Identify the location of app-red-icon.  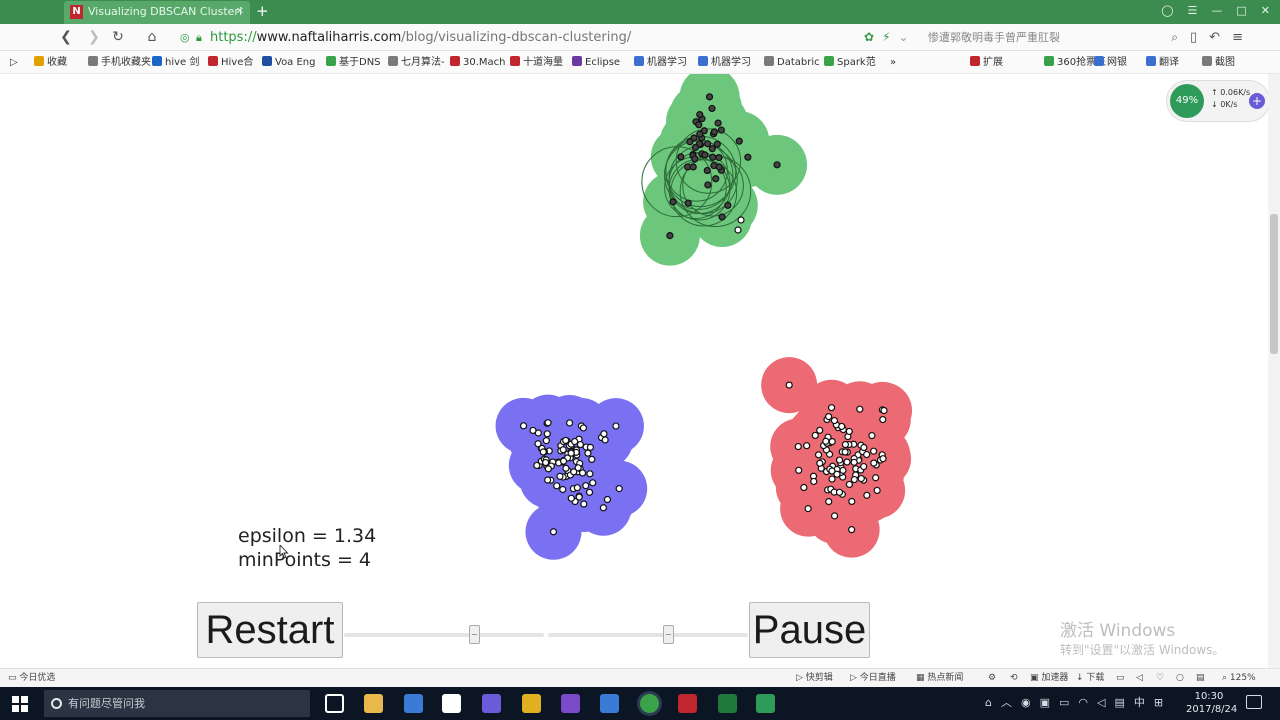
(687, 703).